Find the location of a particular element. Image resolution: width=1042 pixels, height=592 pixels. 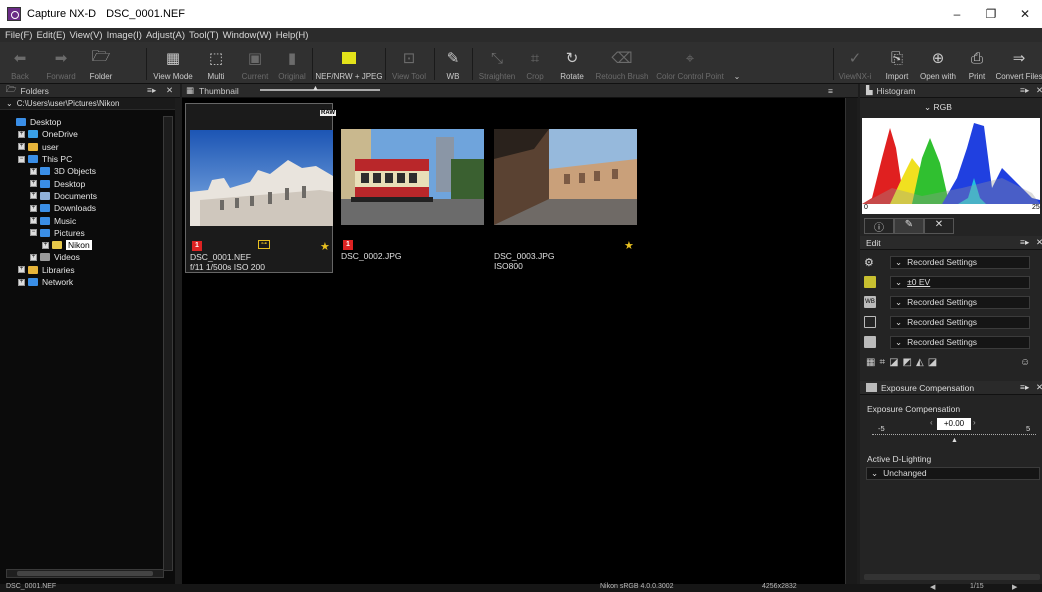

thumbnail-item: 1 DSC_0002.JPG is located at coordinates (411, 188).